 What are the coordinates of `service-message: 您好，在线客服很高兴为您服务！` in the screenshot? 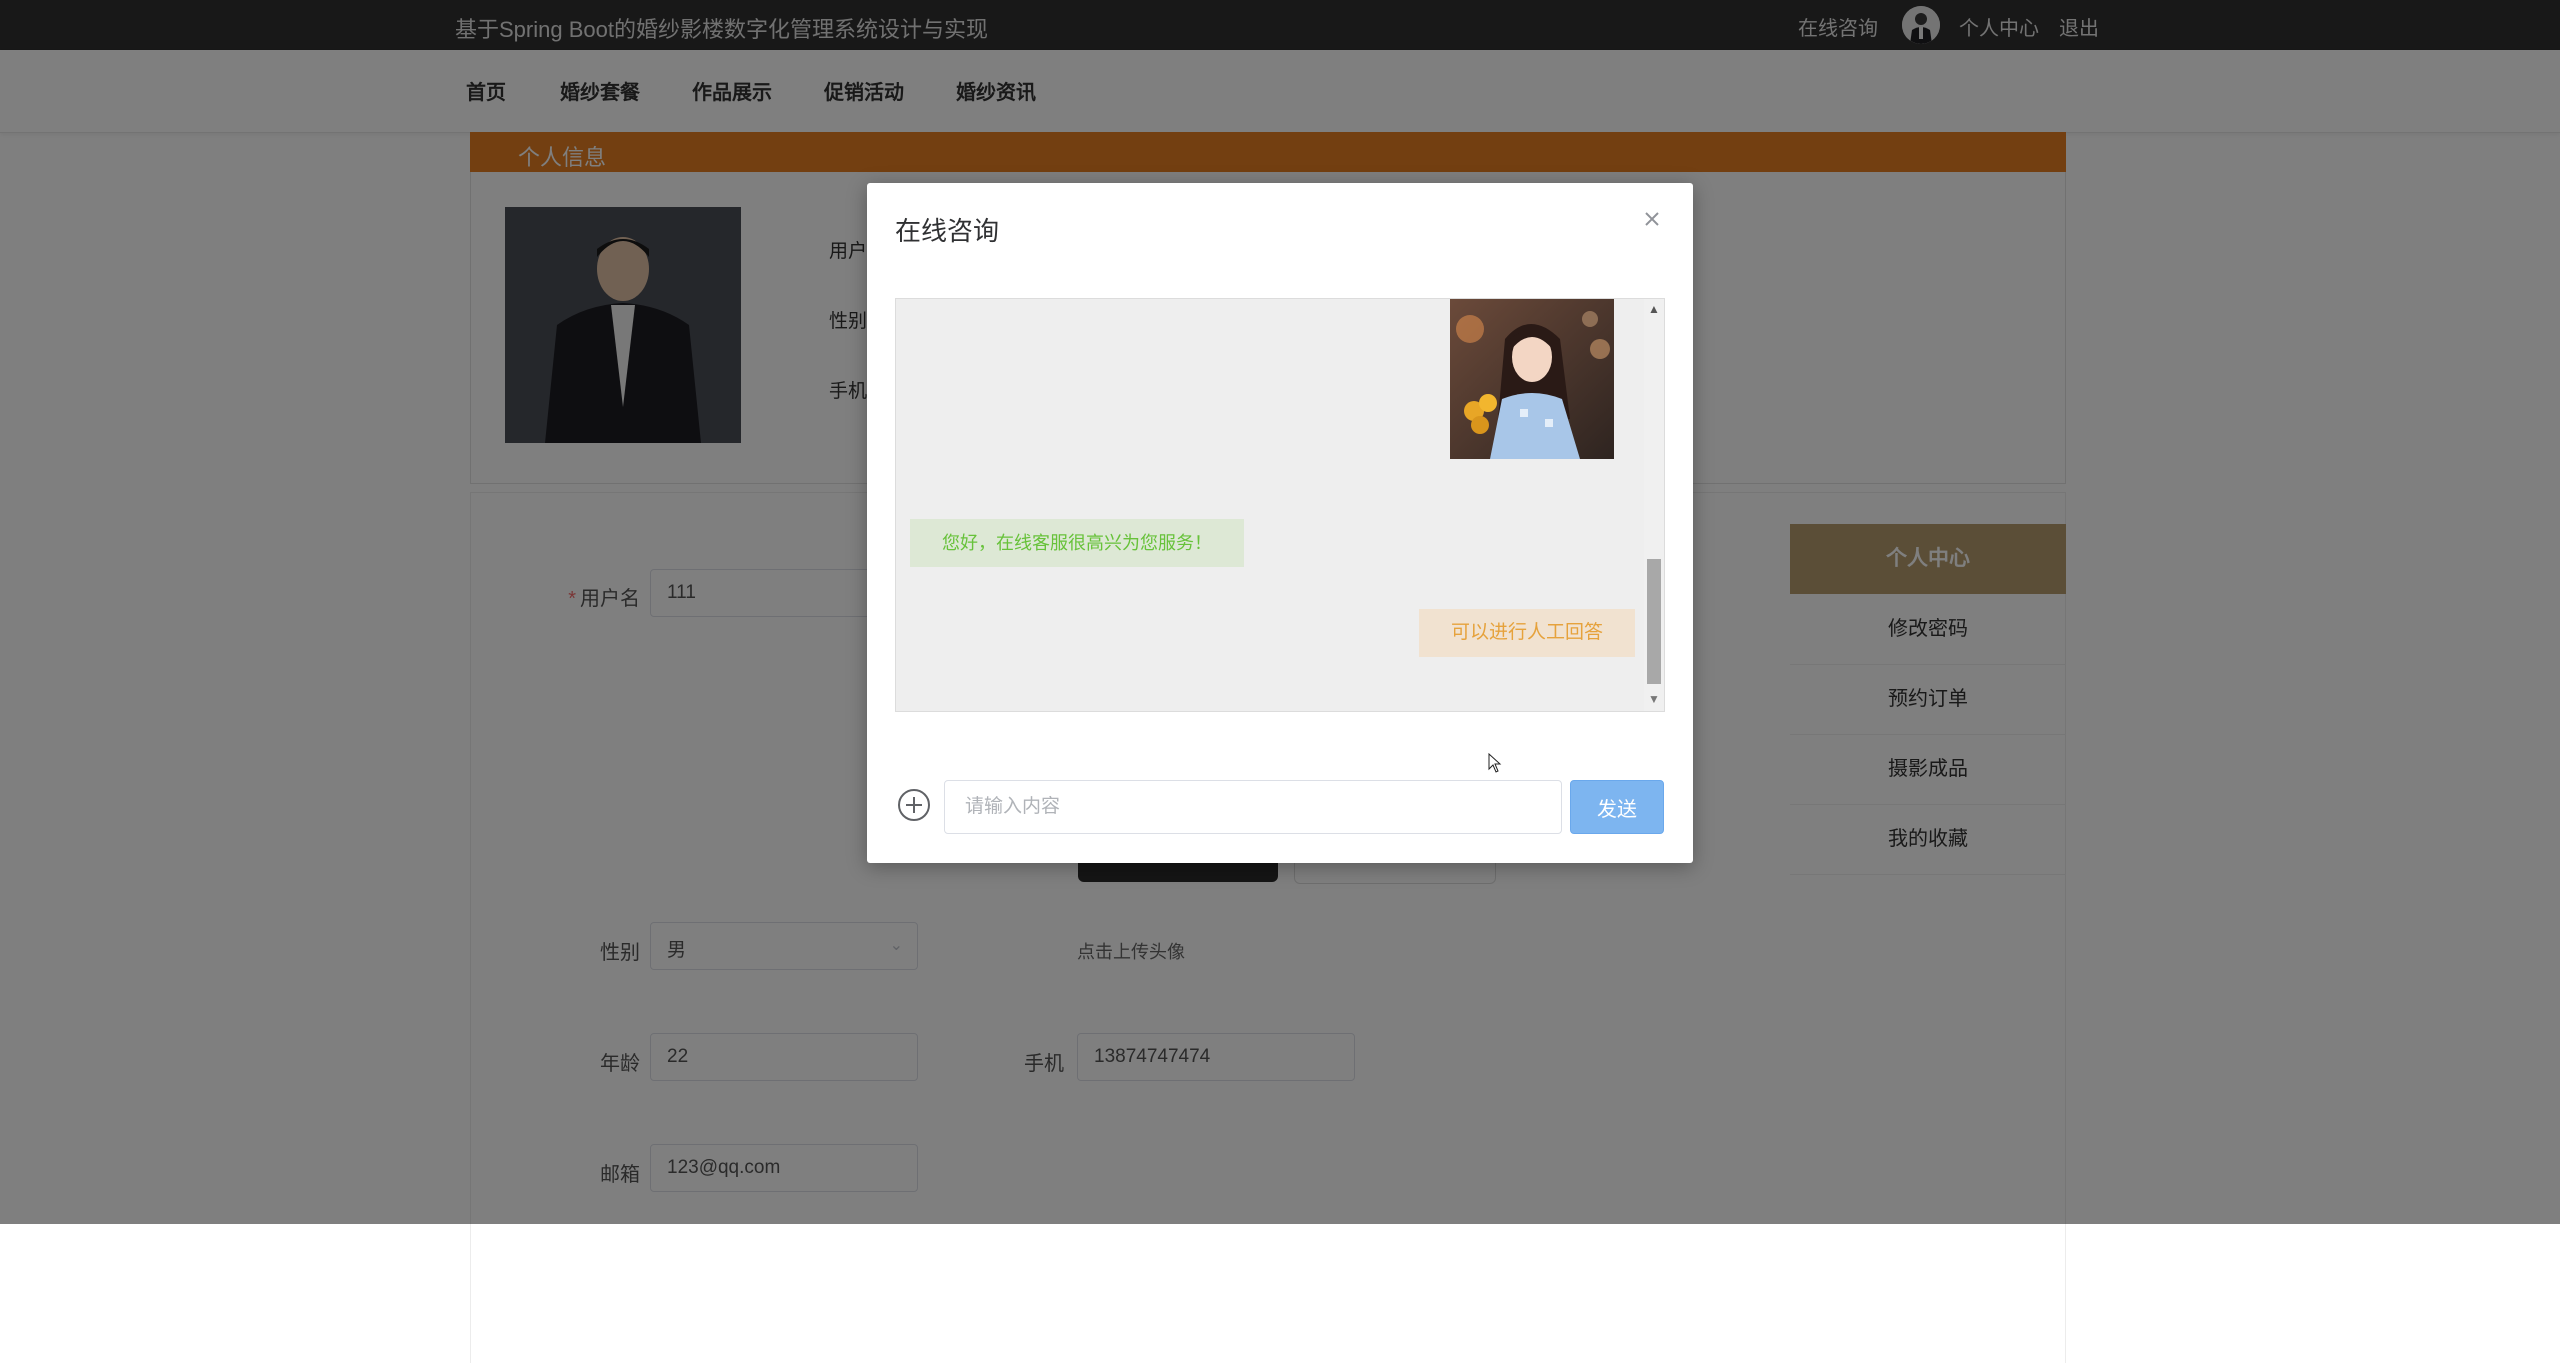 It's located at (1077, 543).